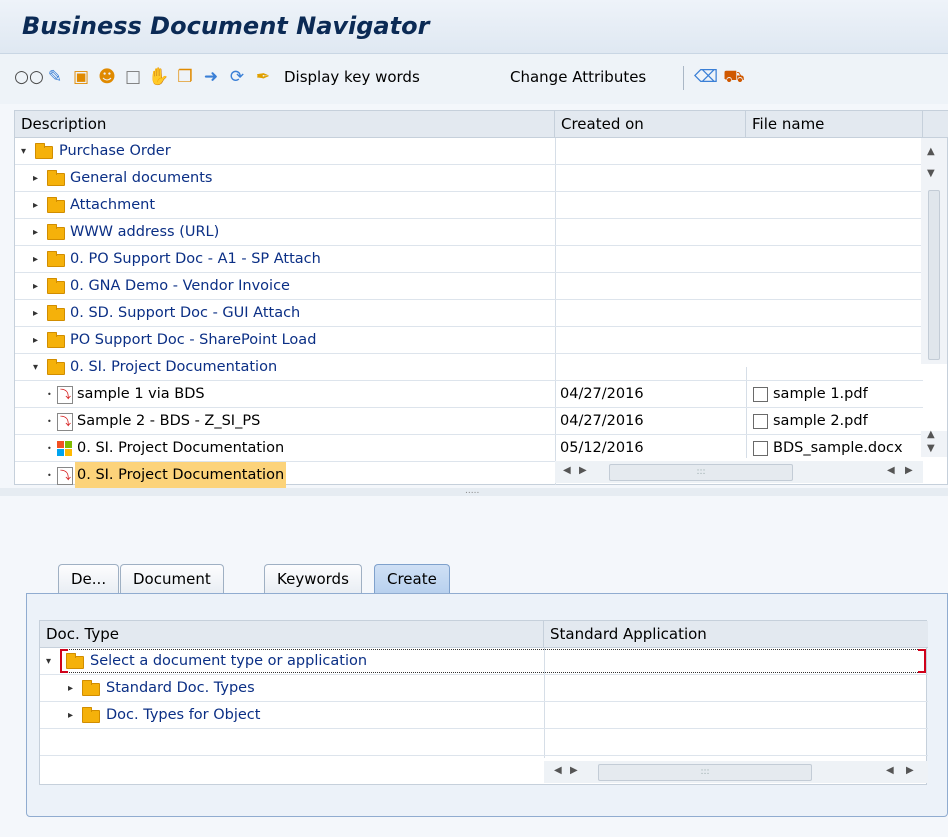 This screenshot has height=837, width=948. I want to click on tree-node-label: Select a document type or application, so click(228, 661).